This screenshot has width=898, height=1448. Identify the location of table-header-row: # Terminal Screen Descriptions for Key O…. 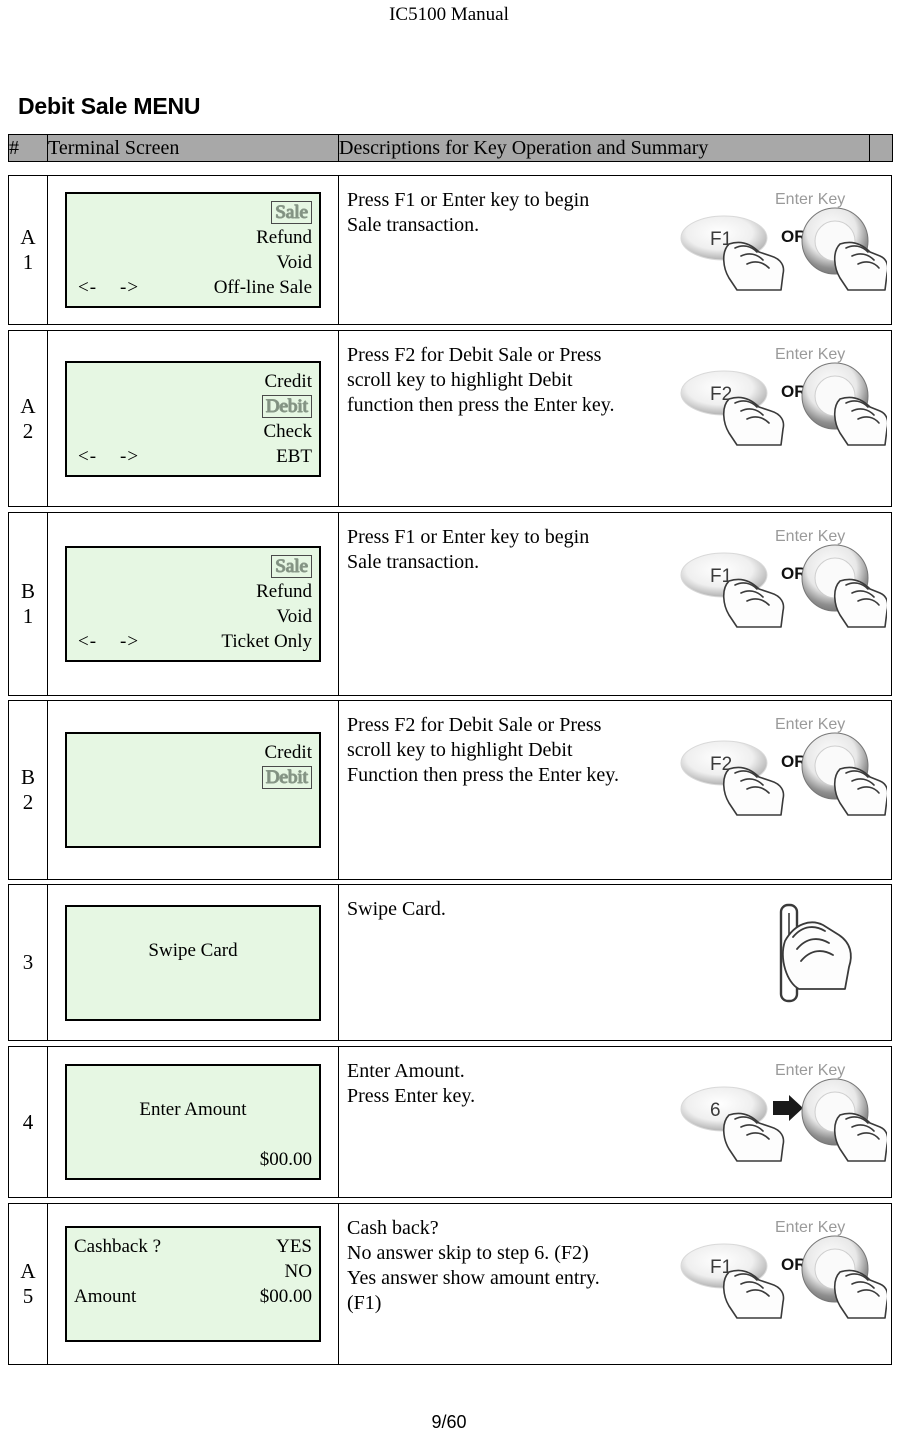
(450, 148).